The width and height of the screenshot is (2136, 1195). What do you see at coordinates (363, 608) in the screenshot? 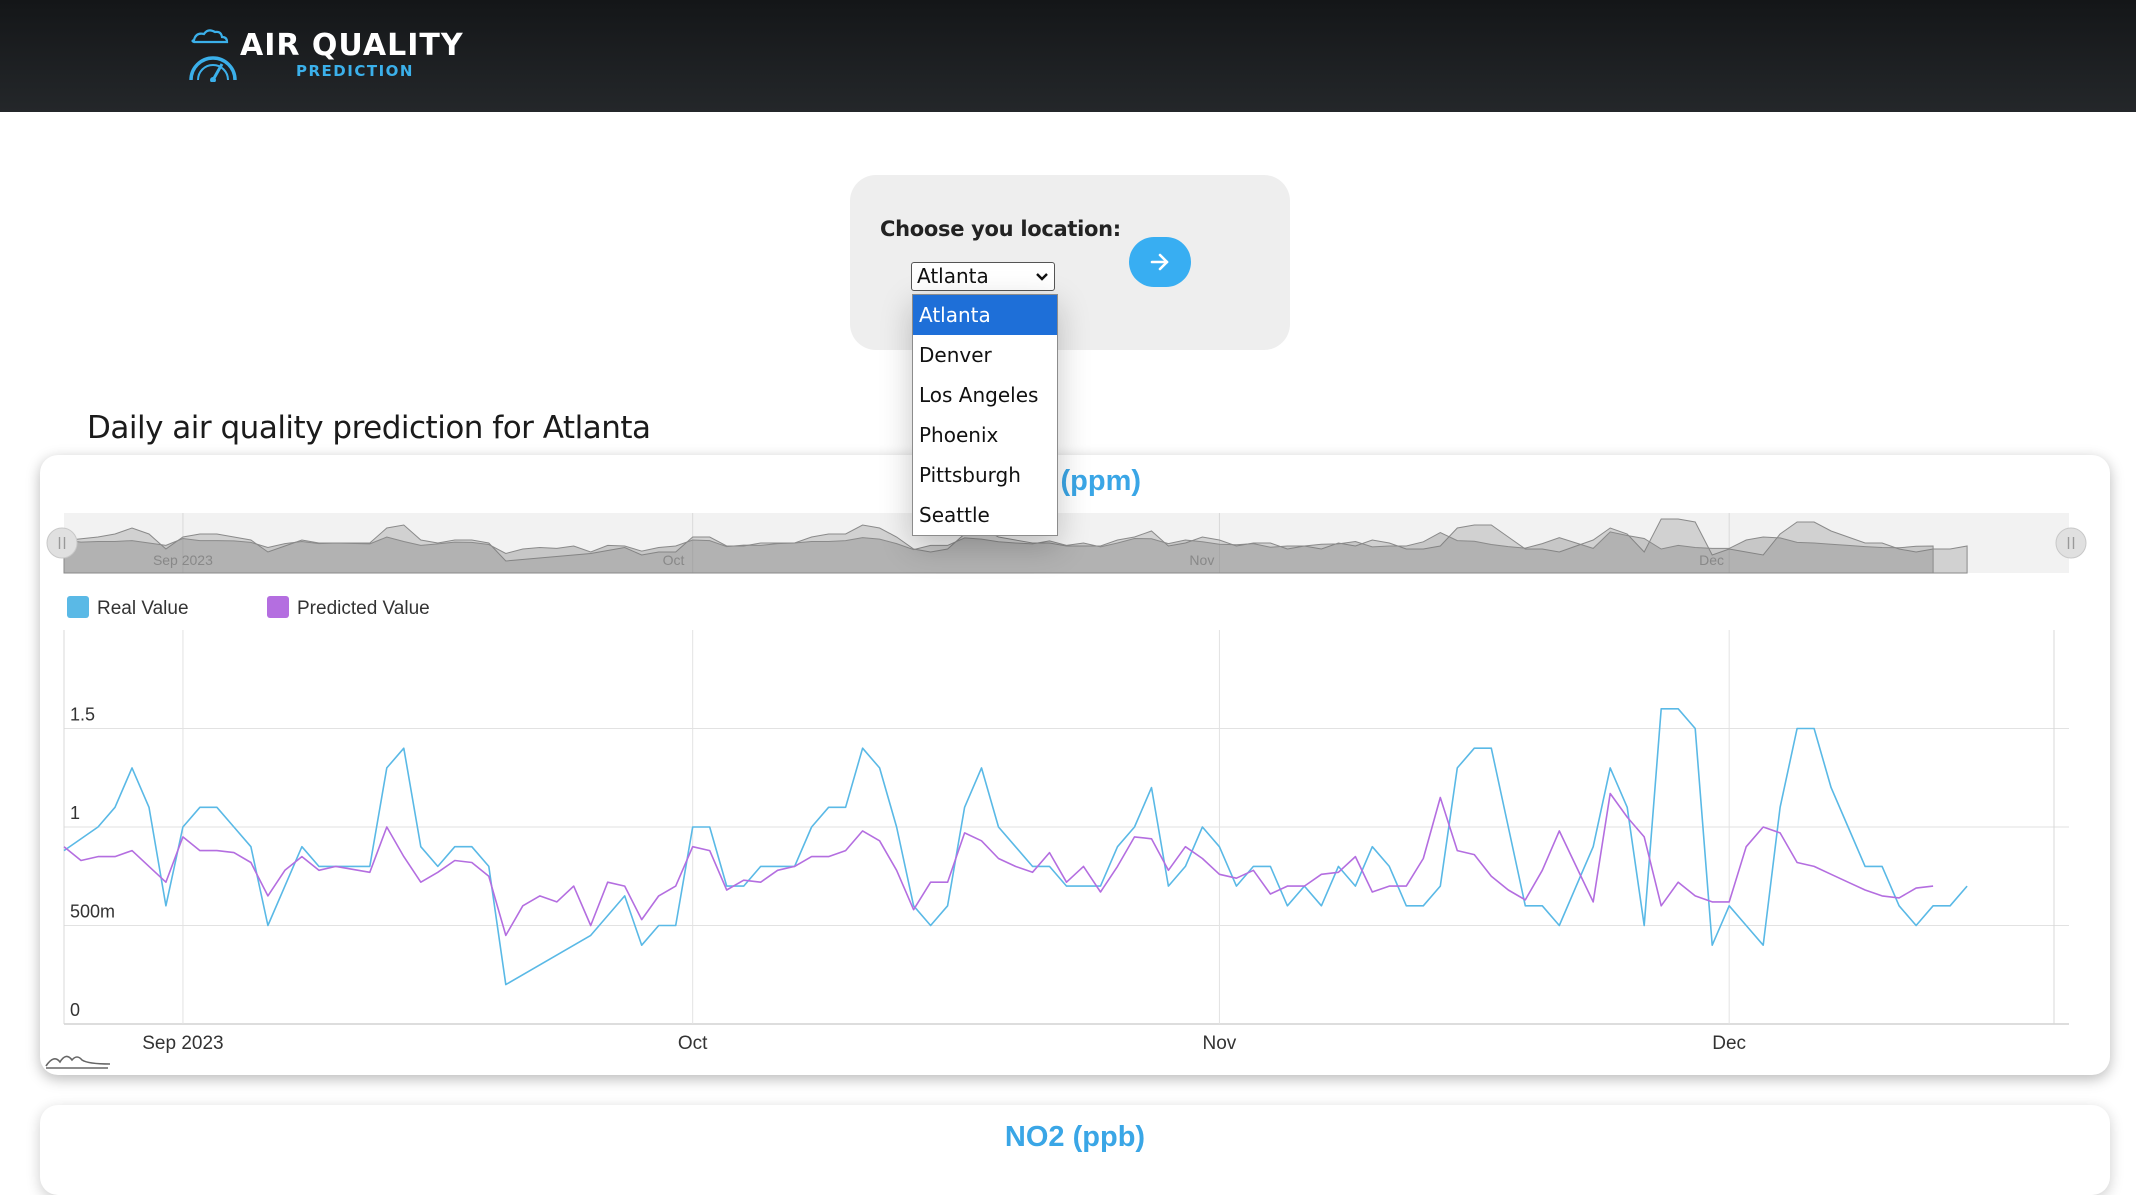
I see `legend-label-predicted: Predicted Value` at bounding box center [363, 608].